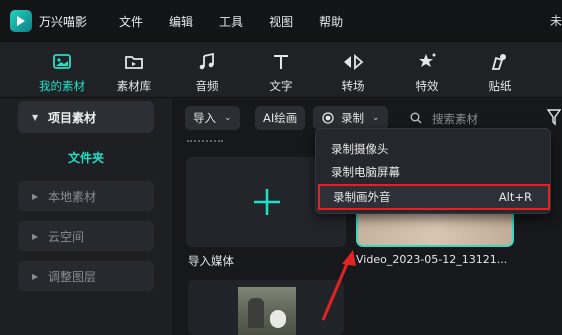 The height and width of the screenshot is (335, 562). I want to click on sidebar-item-cloud-space: ▶ 云空间, so click(86, 236).